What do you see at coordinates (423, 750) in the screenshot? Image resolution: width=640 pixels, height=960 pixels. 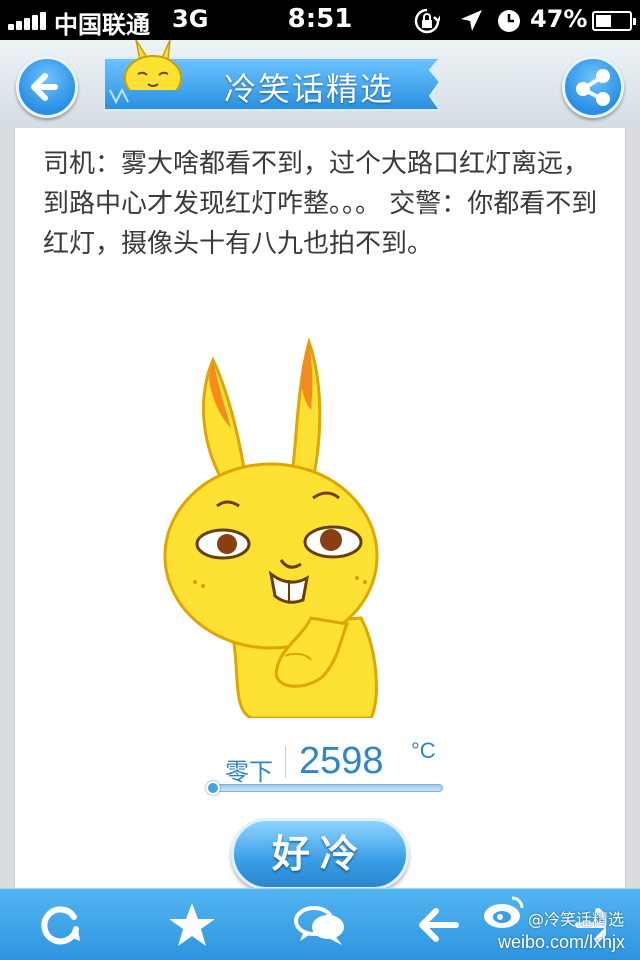 I see `coldness-unit: °C` at bounding box center [423, 750].